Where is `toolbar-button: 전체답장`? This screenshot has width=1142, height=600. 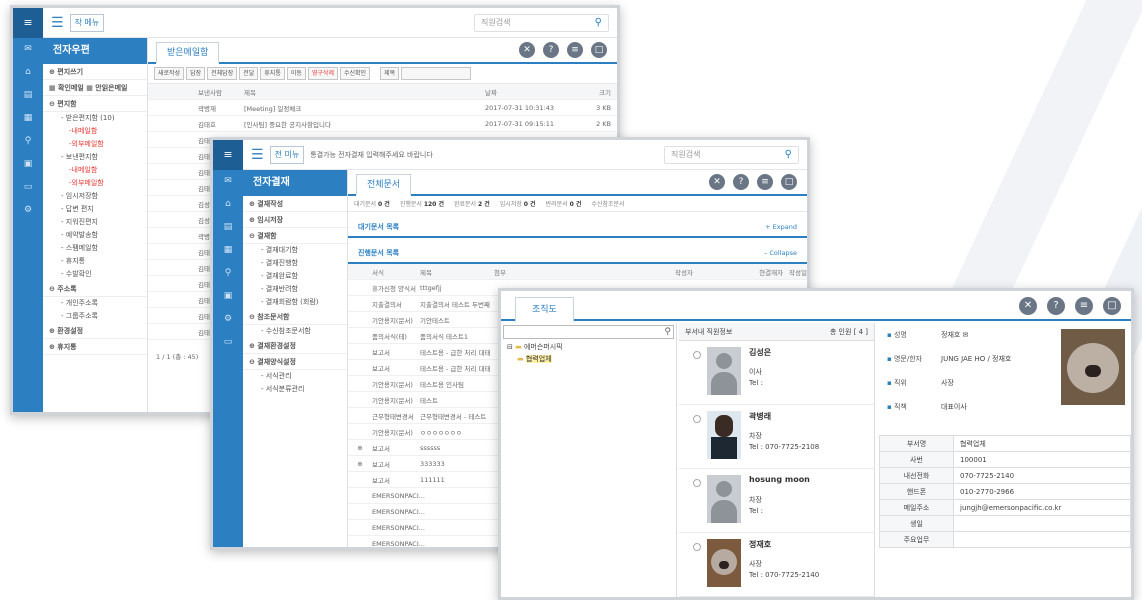
toolbar-button: 전체답장 is located at coordinates (222, 73).